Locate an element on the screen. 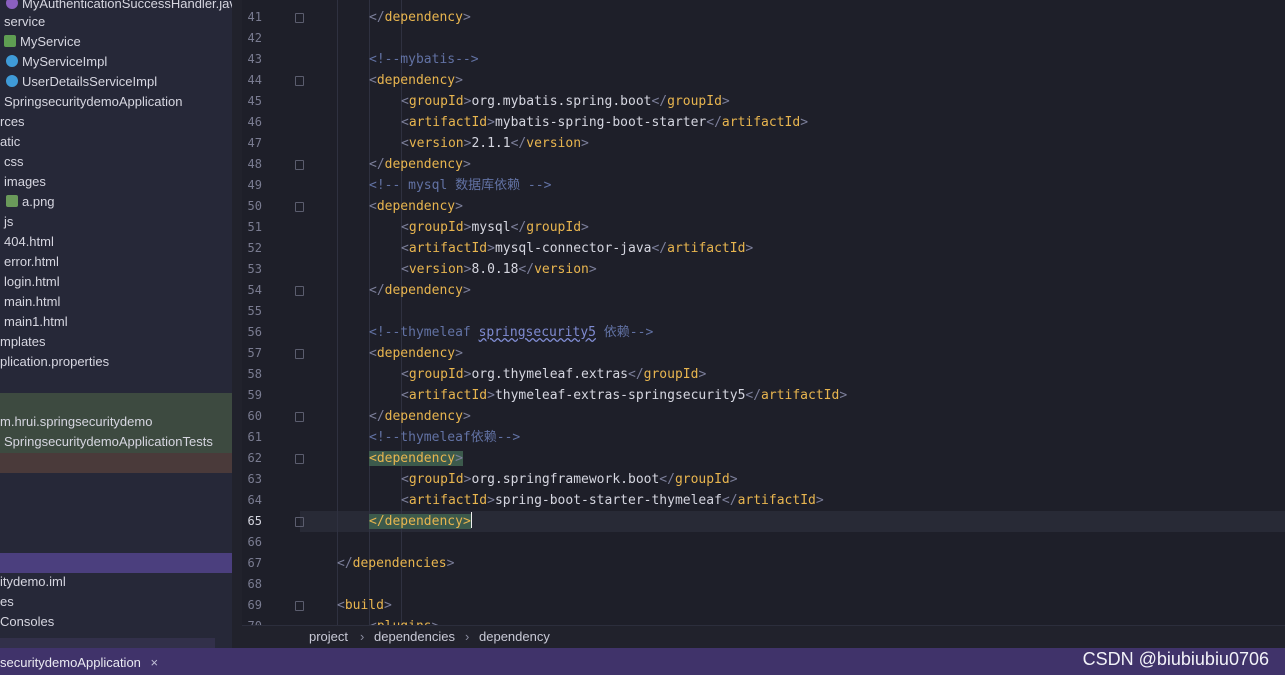 This screenshot has height=675, width=1285. code-line-58: <groupId>org.thymeleaf.extras</groupId> is located at coordinates (553, 374).